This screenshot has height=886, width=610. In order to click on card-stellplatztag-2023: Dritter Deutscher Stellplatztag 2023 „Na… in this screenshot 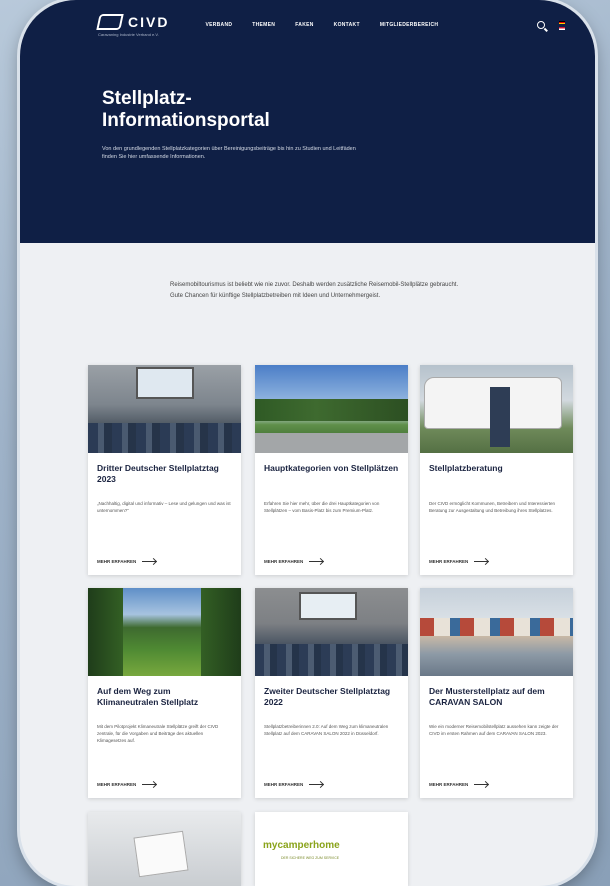, I will do `click(164, 470)`.